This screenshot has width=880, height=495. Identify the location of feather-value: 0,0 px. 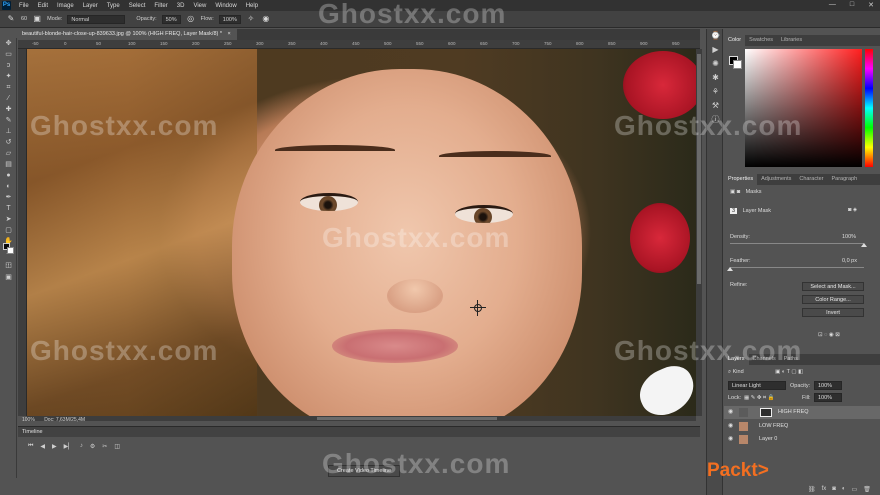
(849, 261).